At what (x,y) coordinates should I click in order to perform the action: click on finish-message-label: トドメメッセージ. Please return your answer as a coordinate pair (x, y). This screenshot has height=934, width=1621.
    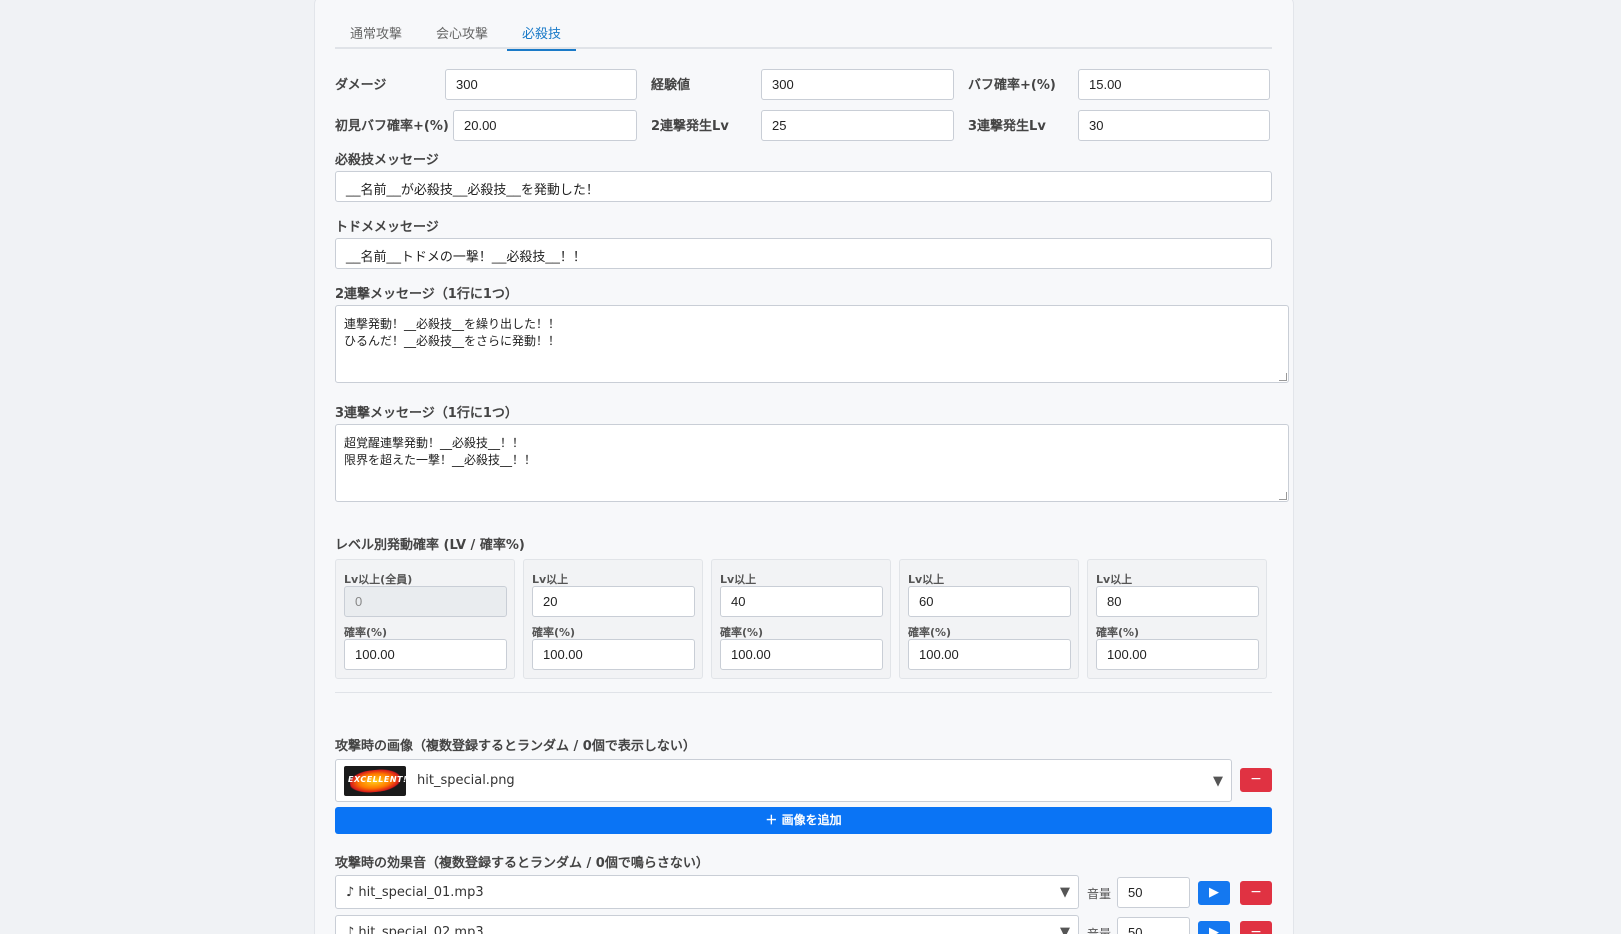
    Looking at the image, I should click on (387, 227).